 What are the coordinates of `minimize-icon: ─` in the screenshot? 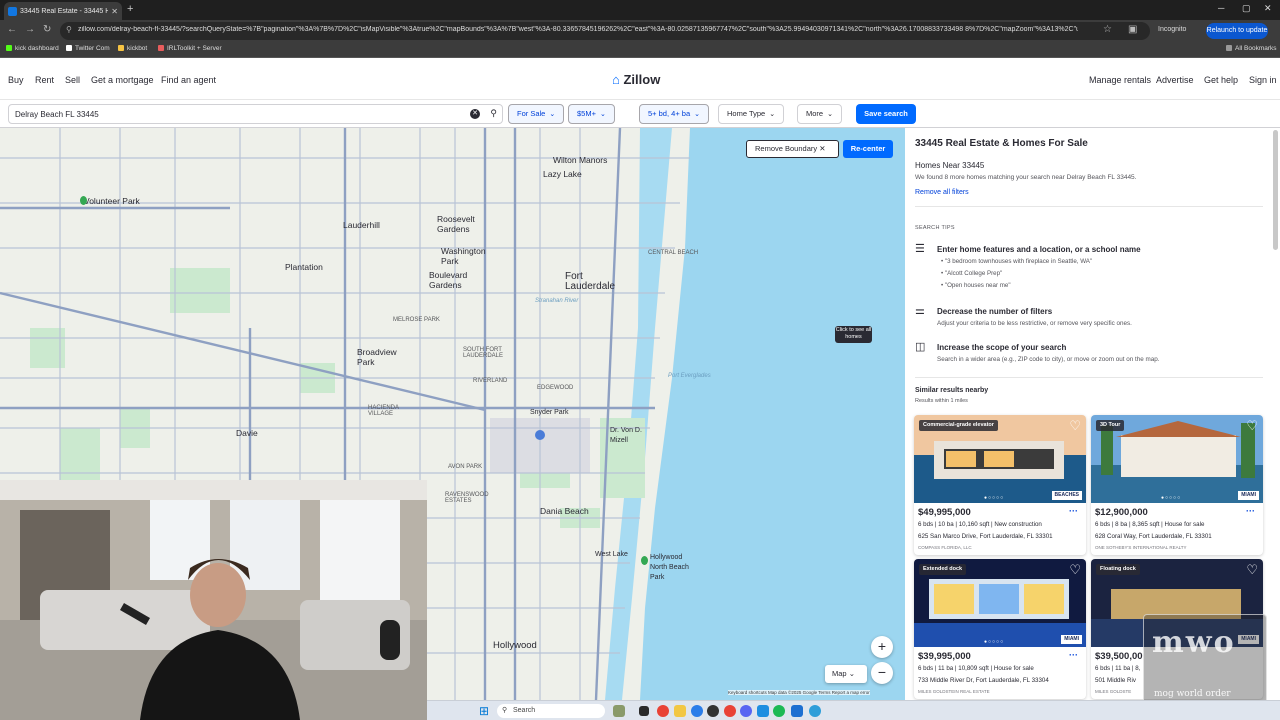 It's located at (1221, 8).